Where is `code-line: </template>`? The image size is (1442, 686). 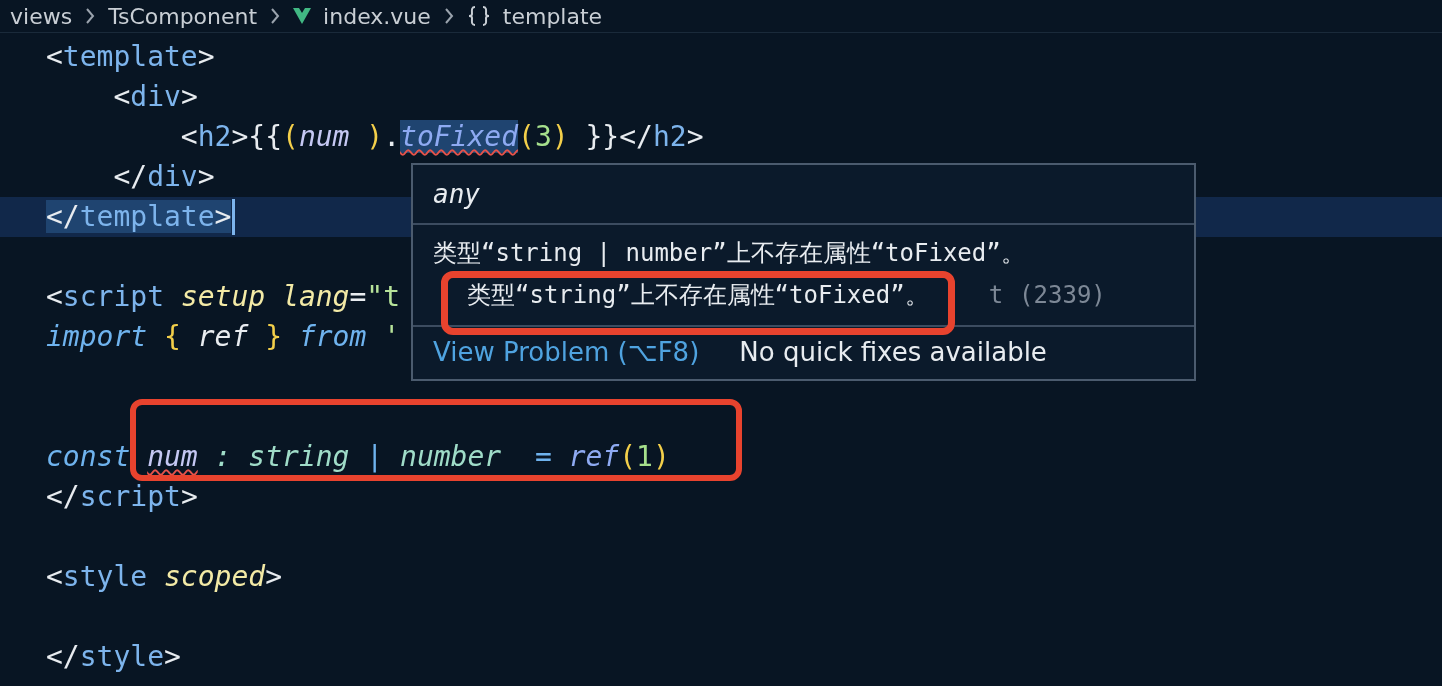
code-line: </template> is located at coordinates (139, 217).